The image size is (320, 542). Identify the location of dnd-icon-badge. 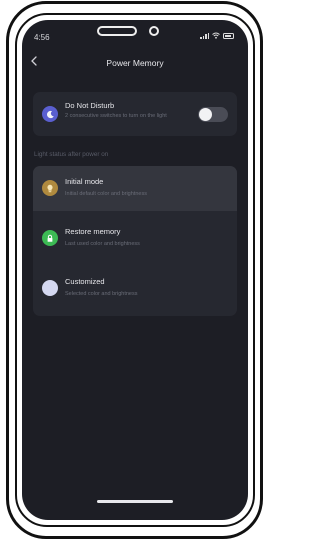
(50, 114).